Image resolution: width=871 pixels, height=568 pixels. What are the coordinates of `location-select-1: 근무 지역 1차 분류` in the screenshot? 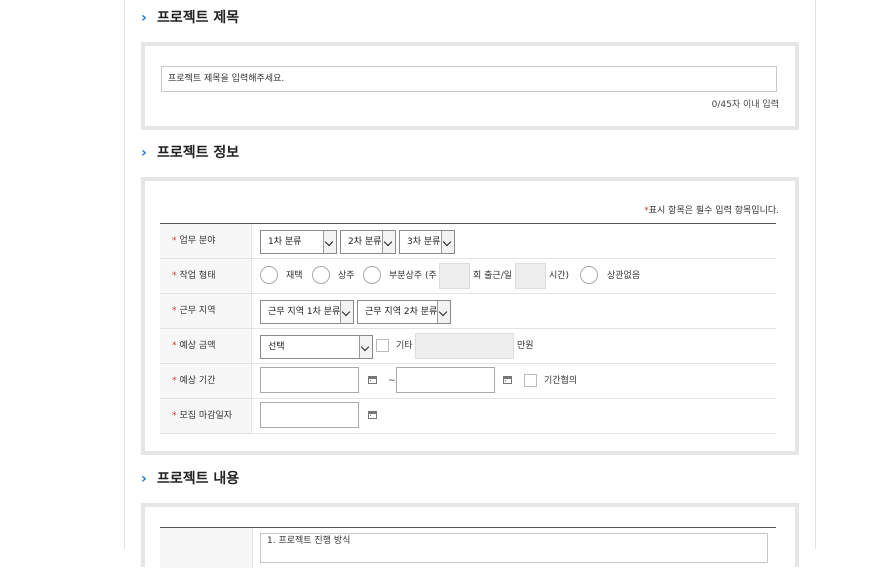 It's located at (307, 312).